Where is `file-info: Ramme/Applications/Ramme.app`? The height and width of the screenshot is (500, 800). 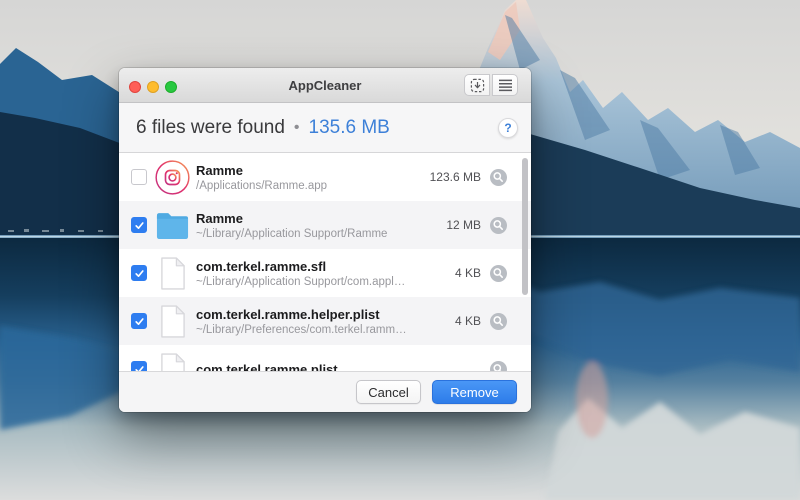
file-info: Ramme/Applications/Ramme.app is located at coordinates (313, 177).